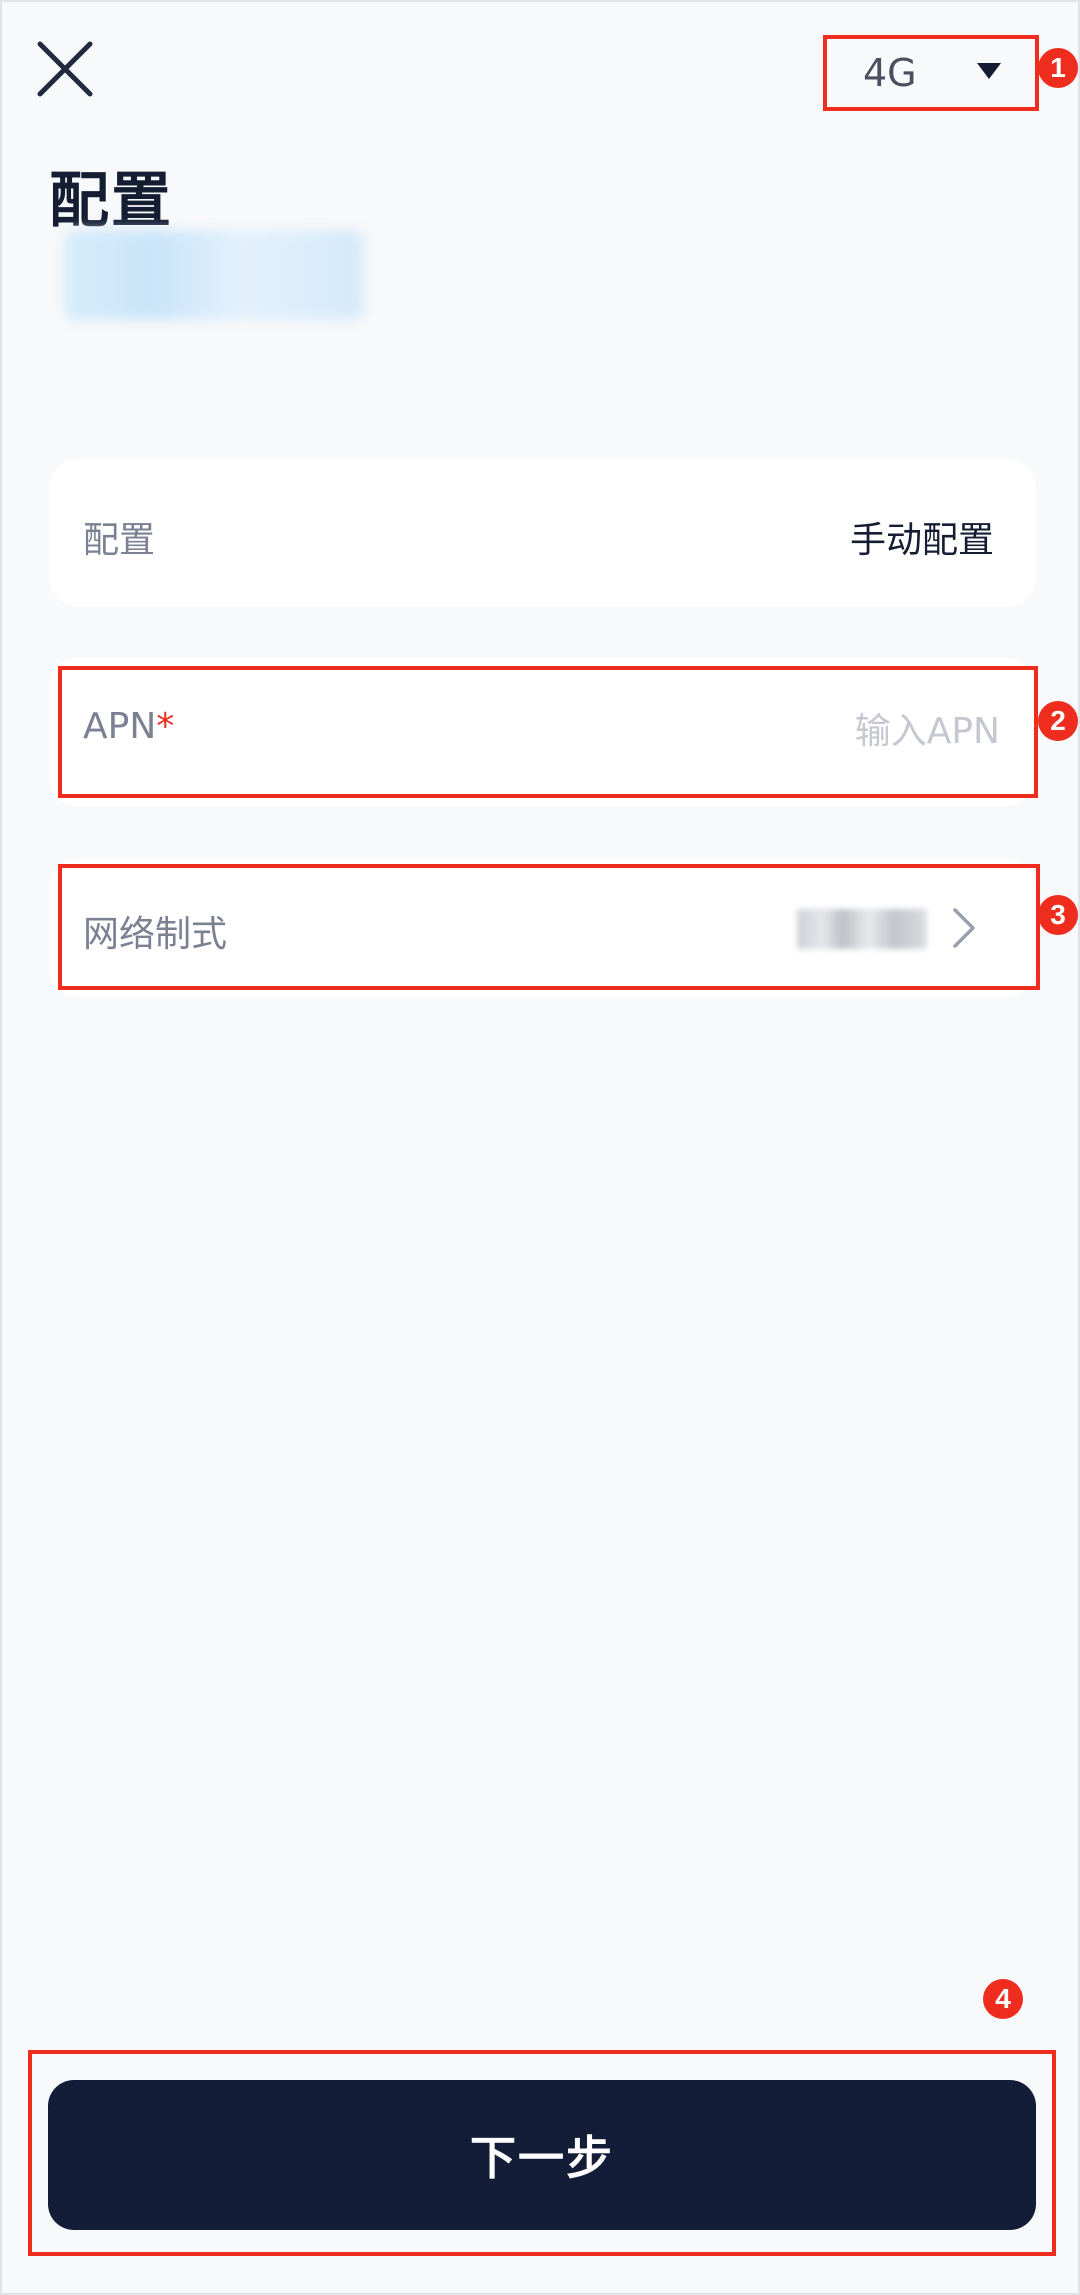 The height and width of the screenshot is (2295, 1080). What do you see at coordinates (542, 2155) in the screenshot?
I see `next-step-button: 下一步` at bounding box center [542, 2155].